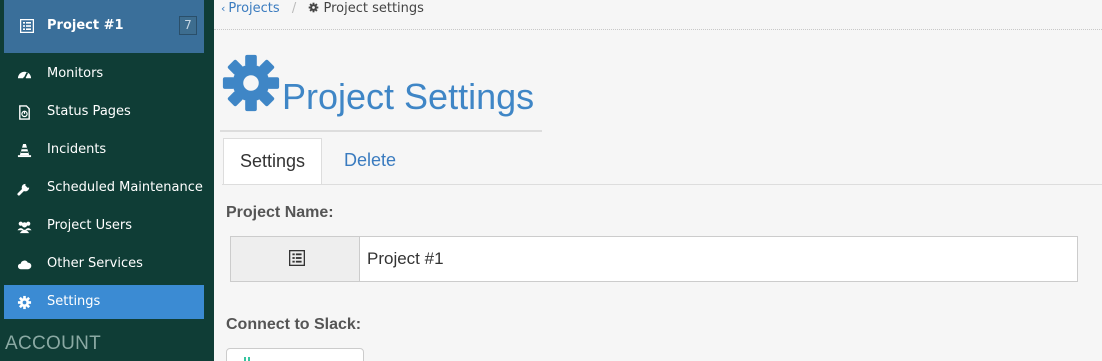  Describe the element at coordinates (223, 8) in the screenshot. I see `chevron-left-icon: ‹` at that location.